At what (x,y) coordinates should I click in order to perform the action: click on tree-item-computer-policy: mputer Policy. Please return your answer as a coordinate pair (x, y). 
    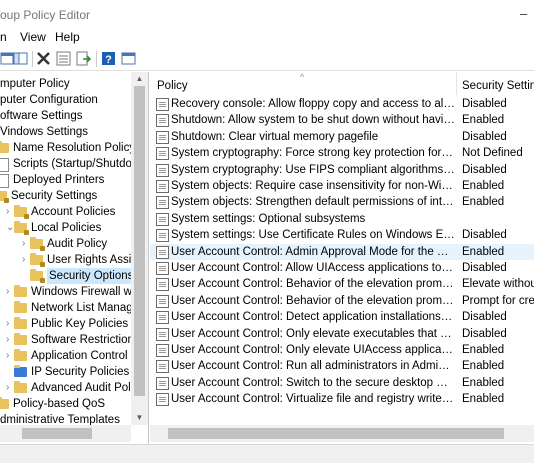
    Looking at the image, I should click on (35, 84).